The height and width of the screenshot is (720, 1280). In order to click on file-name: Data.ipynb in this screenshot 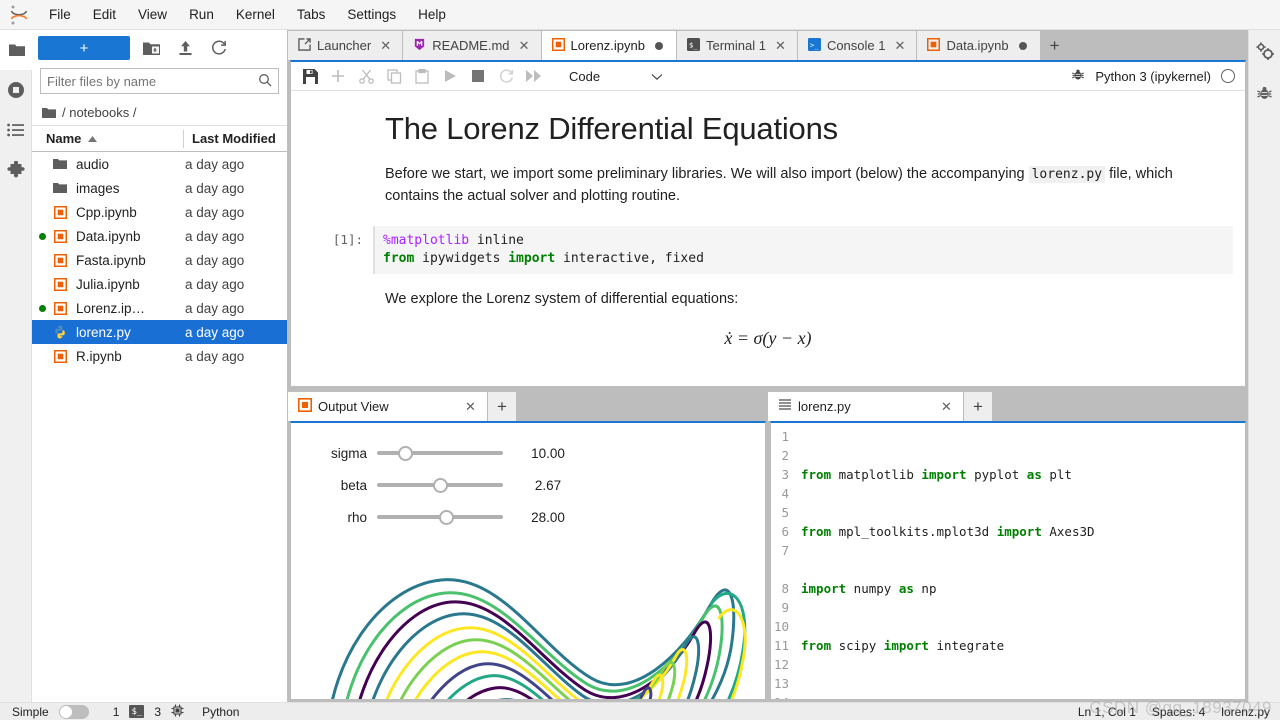, I will do `click(108, 236)`.